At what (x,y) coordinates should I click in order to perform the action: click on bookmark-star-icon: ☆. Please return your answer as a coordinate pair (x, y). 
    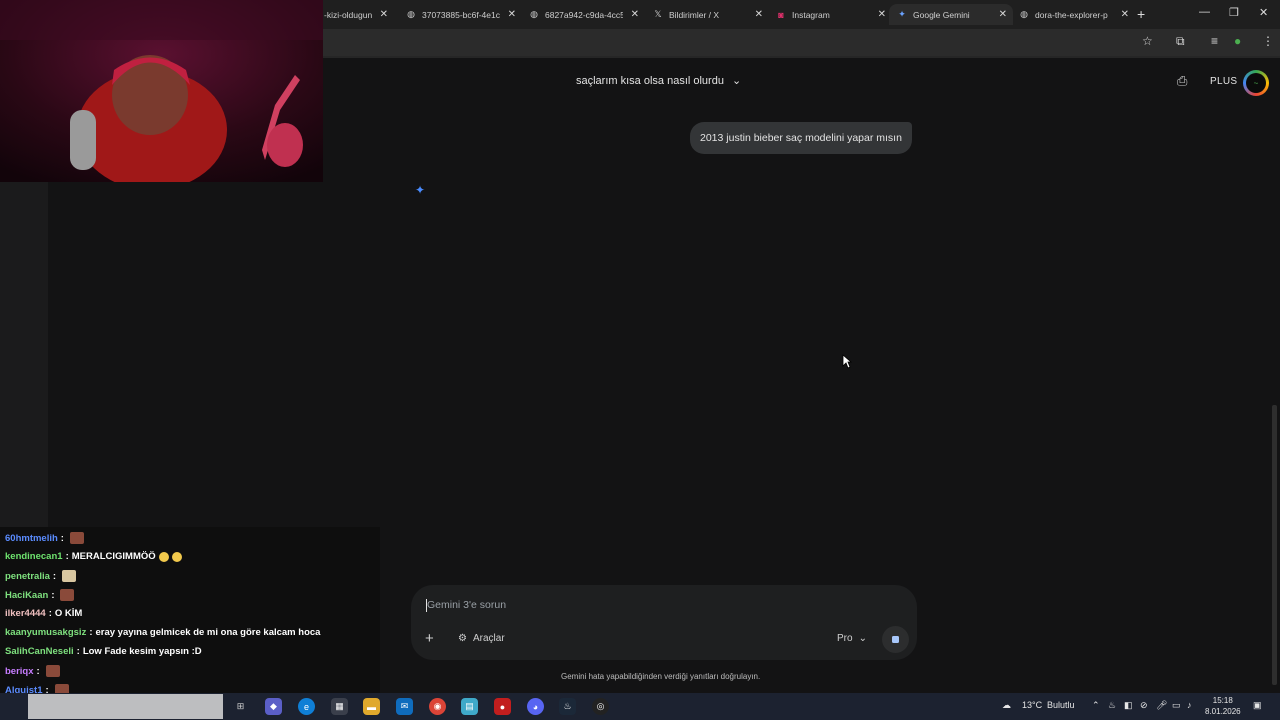
    Looking at the image, I should click on (1147, 41).